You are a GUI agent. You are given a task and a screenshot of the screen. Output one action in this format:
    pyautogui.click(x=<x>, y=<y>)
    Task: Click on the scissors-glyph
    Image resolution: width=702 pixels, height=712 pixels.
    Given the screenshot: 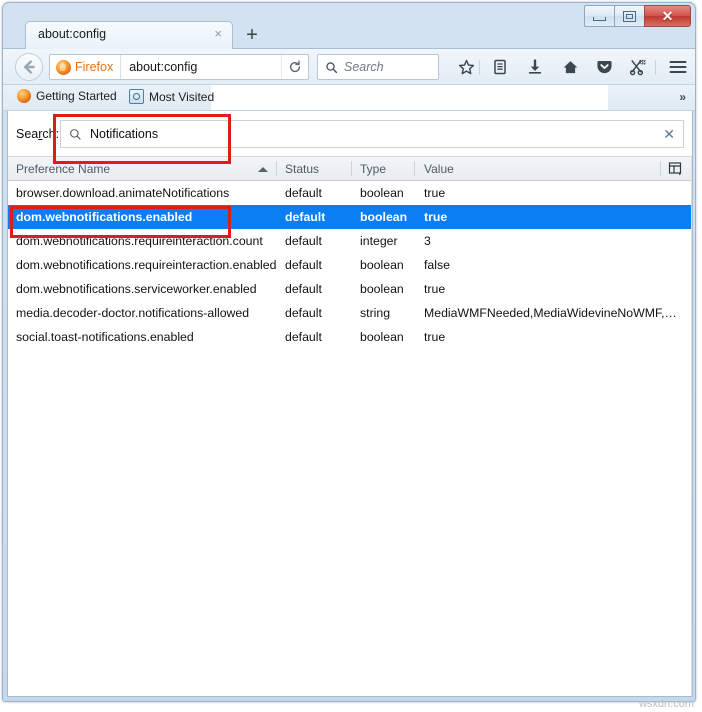 What is the action you would take?
    pyautogui.click(x=637, y=67)
    